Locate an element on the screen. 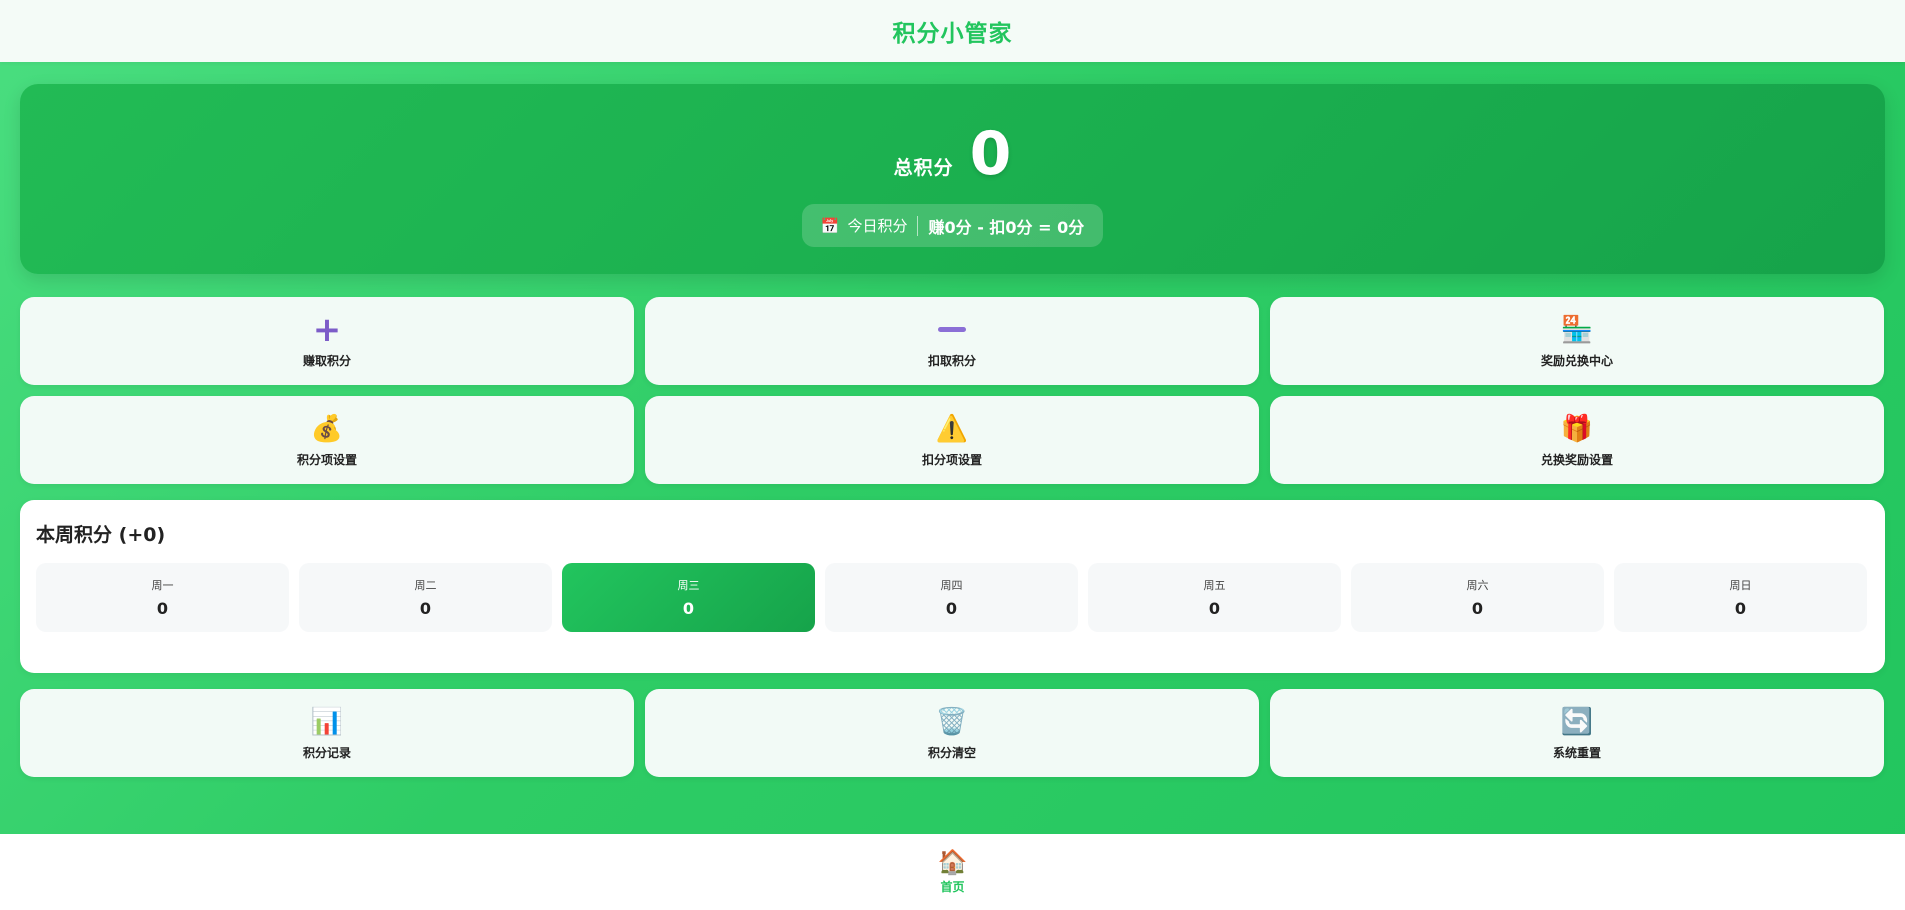 The height and width of the screenshot is (910, 1905). total-score-label: 总积分 is located at coordinates (923, 168).